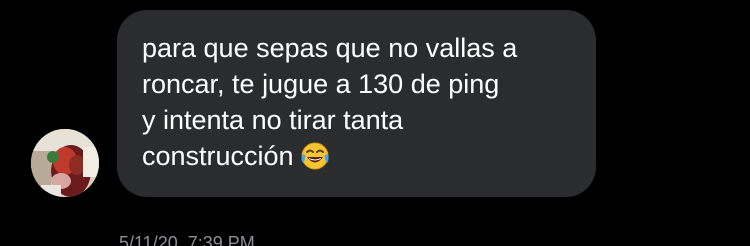 The width and height of the screenshot is (750, 246). I want to click on message-line-2: roncar, te jugue a 130 de ping, so click(321, 84).